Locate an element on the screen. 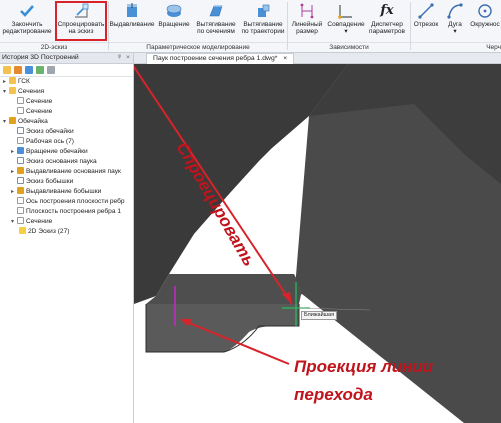 The width and height of the screenshot is (501, 423). finish-edit-label-2: редактирование is located at coordinates (27, 31).